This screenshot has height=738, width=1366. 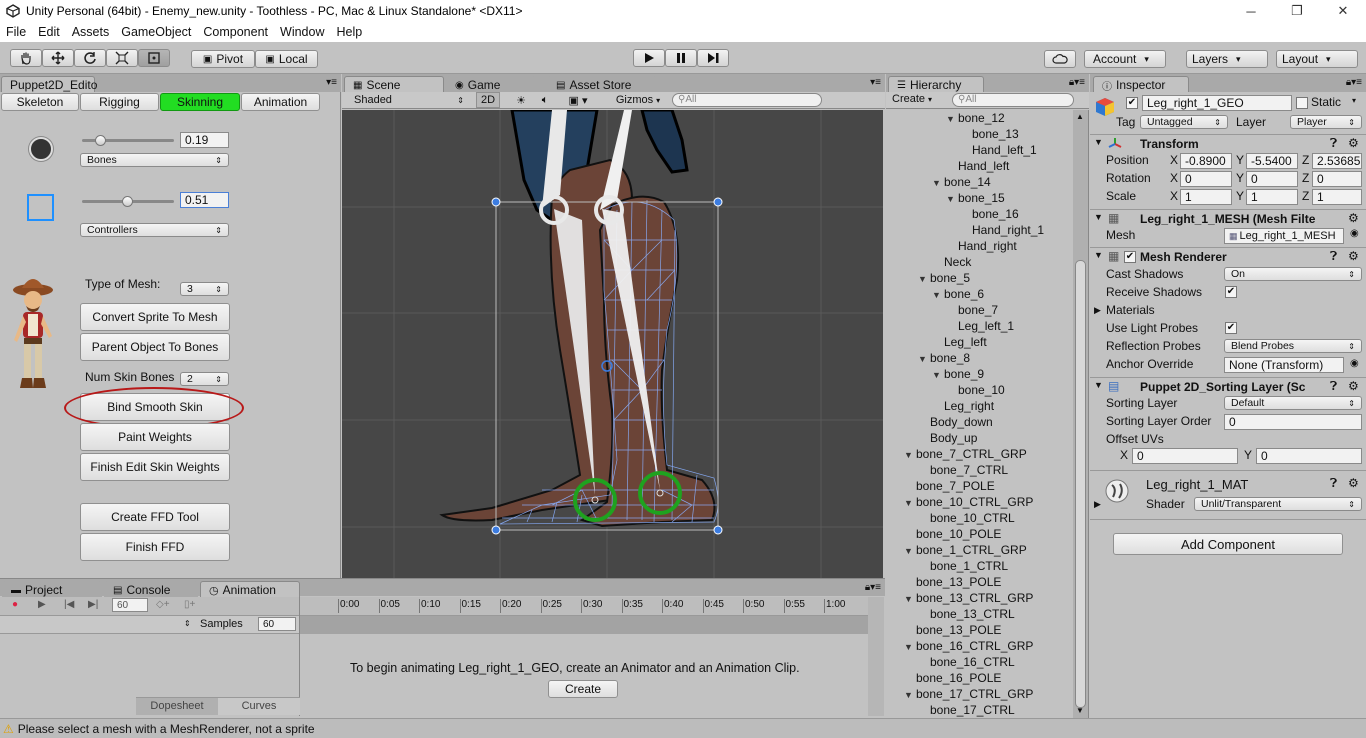 I want to click on menu-assets: Assets, so click(x=91, y=32).